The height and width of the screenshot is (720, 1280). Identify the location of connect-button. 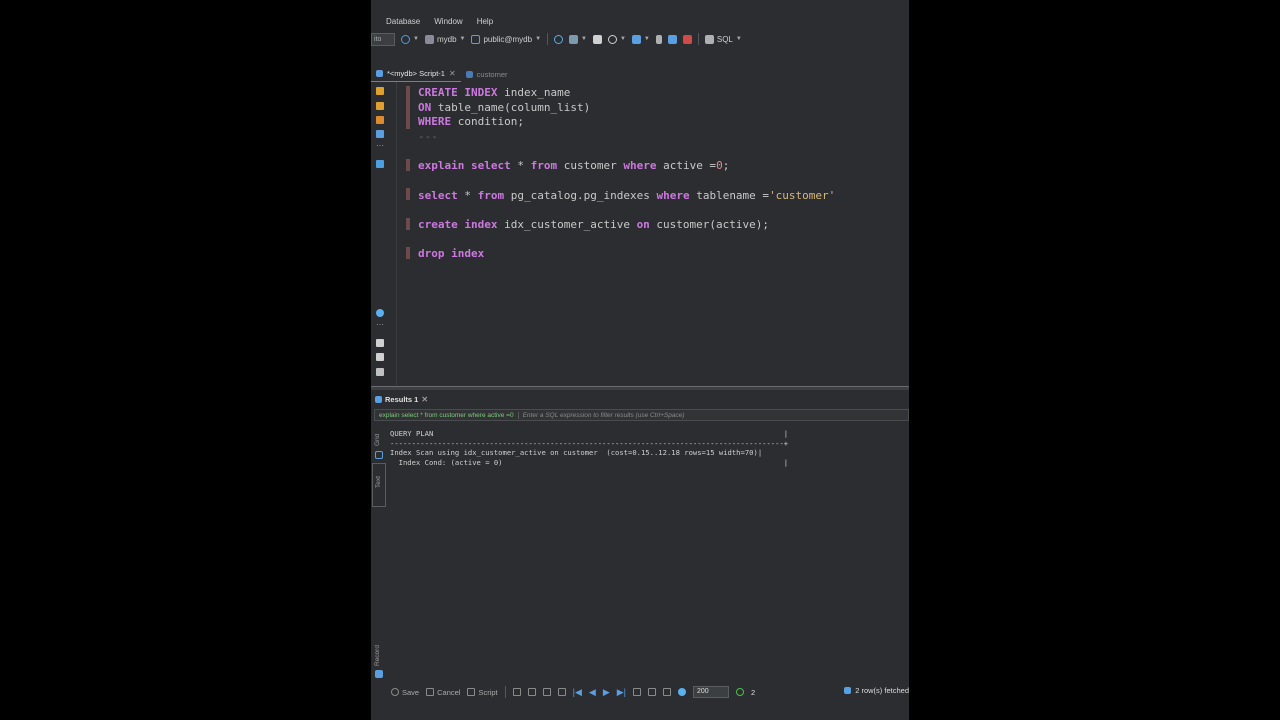
(559, 39).